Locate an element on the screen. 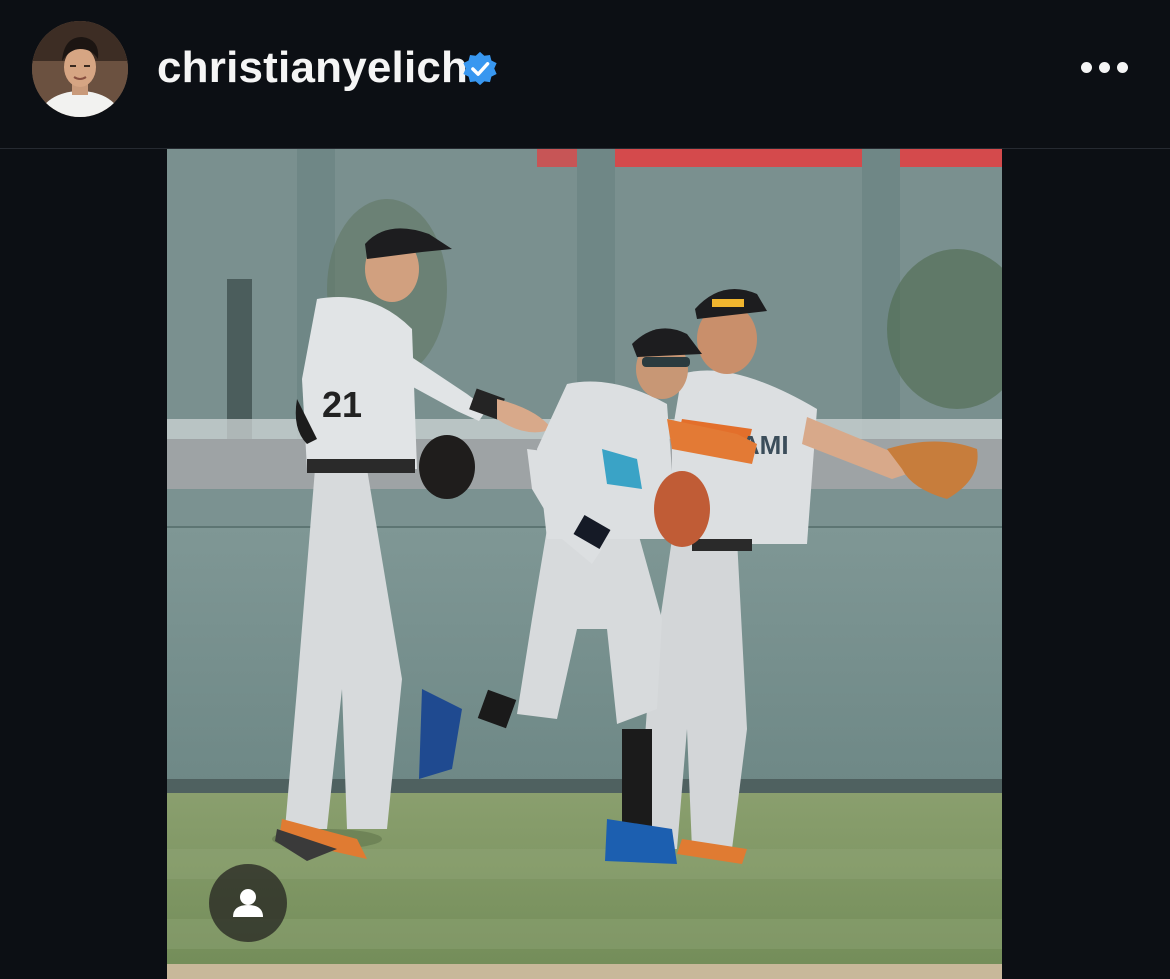  profile-avatar is located at coordinates (80, 69).